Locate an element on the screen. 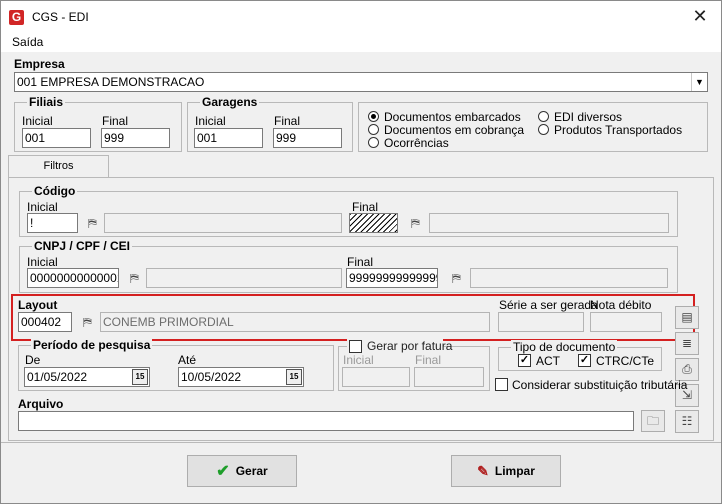 The image size is (722, 504). gerar-por-fatura-label: Gerar por fatura is located at coordinates (410, 346).